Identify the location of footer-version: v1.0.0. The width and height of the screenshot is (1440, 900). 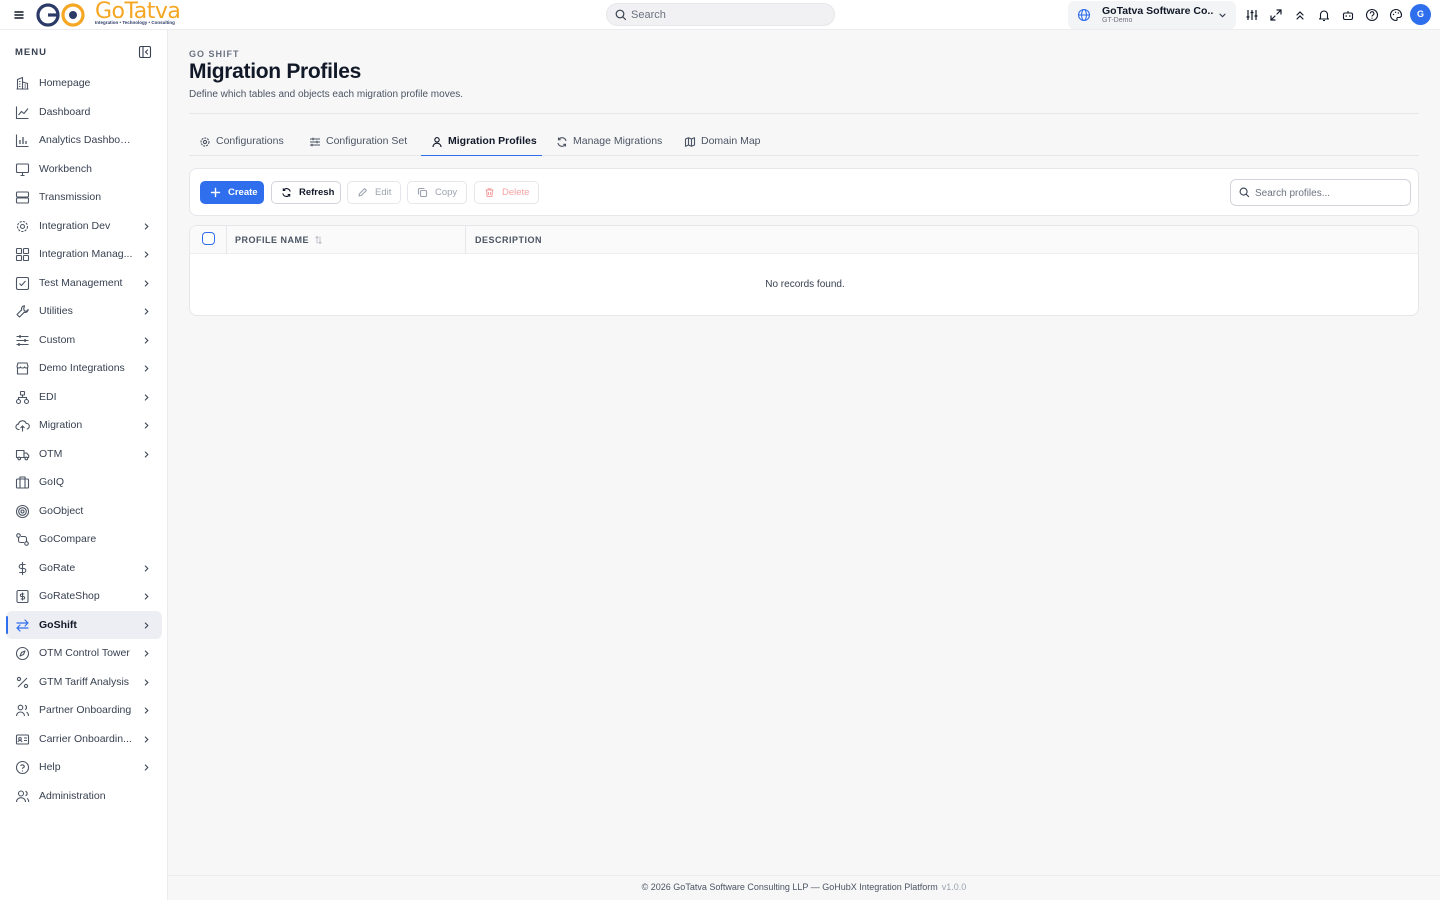
(954, 887).